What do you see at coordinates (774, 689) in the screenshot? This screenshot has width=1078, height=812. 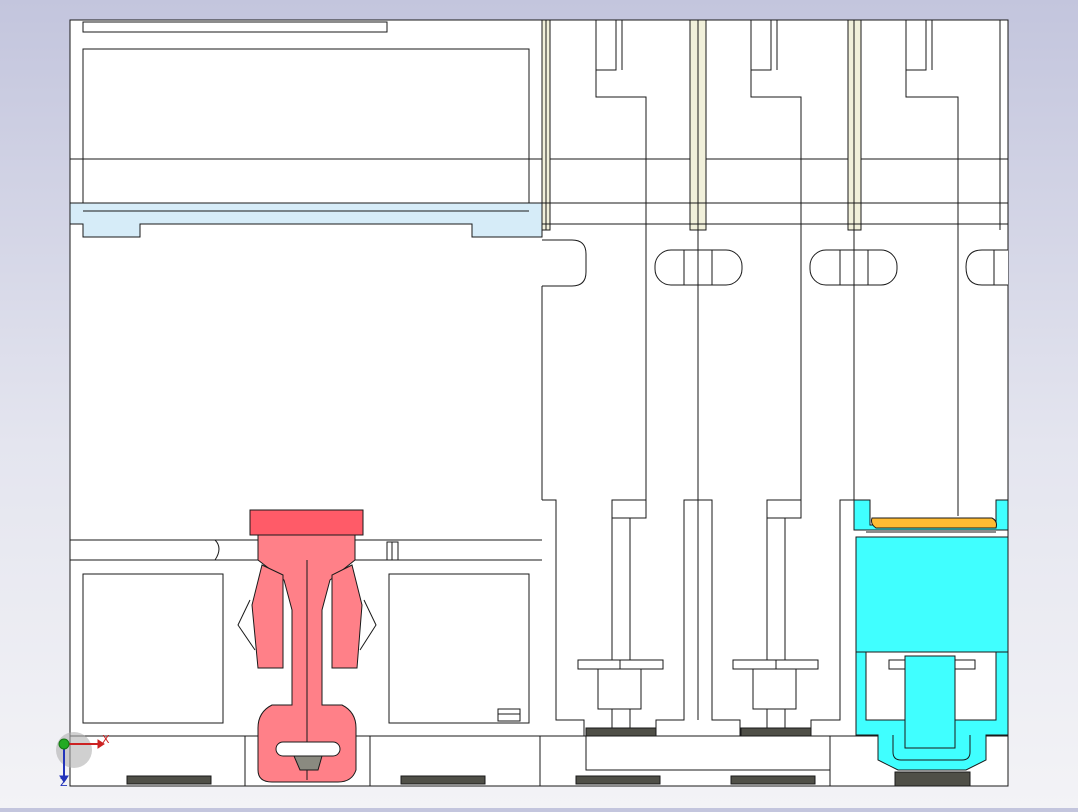 I see `module-2-foot` at bounding box center [774, 689].